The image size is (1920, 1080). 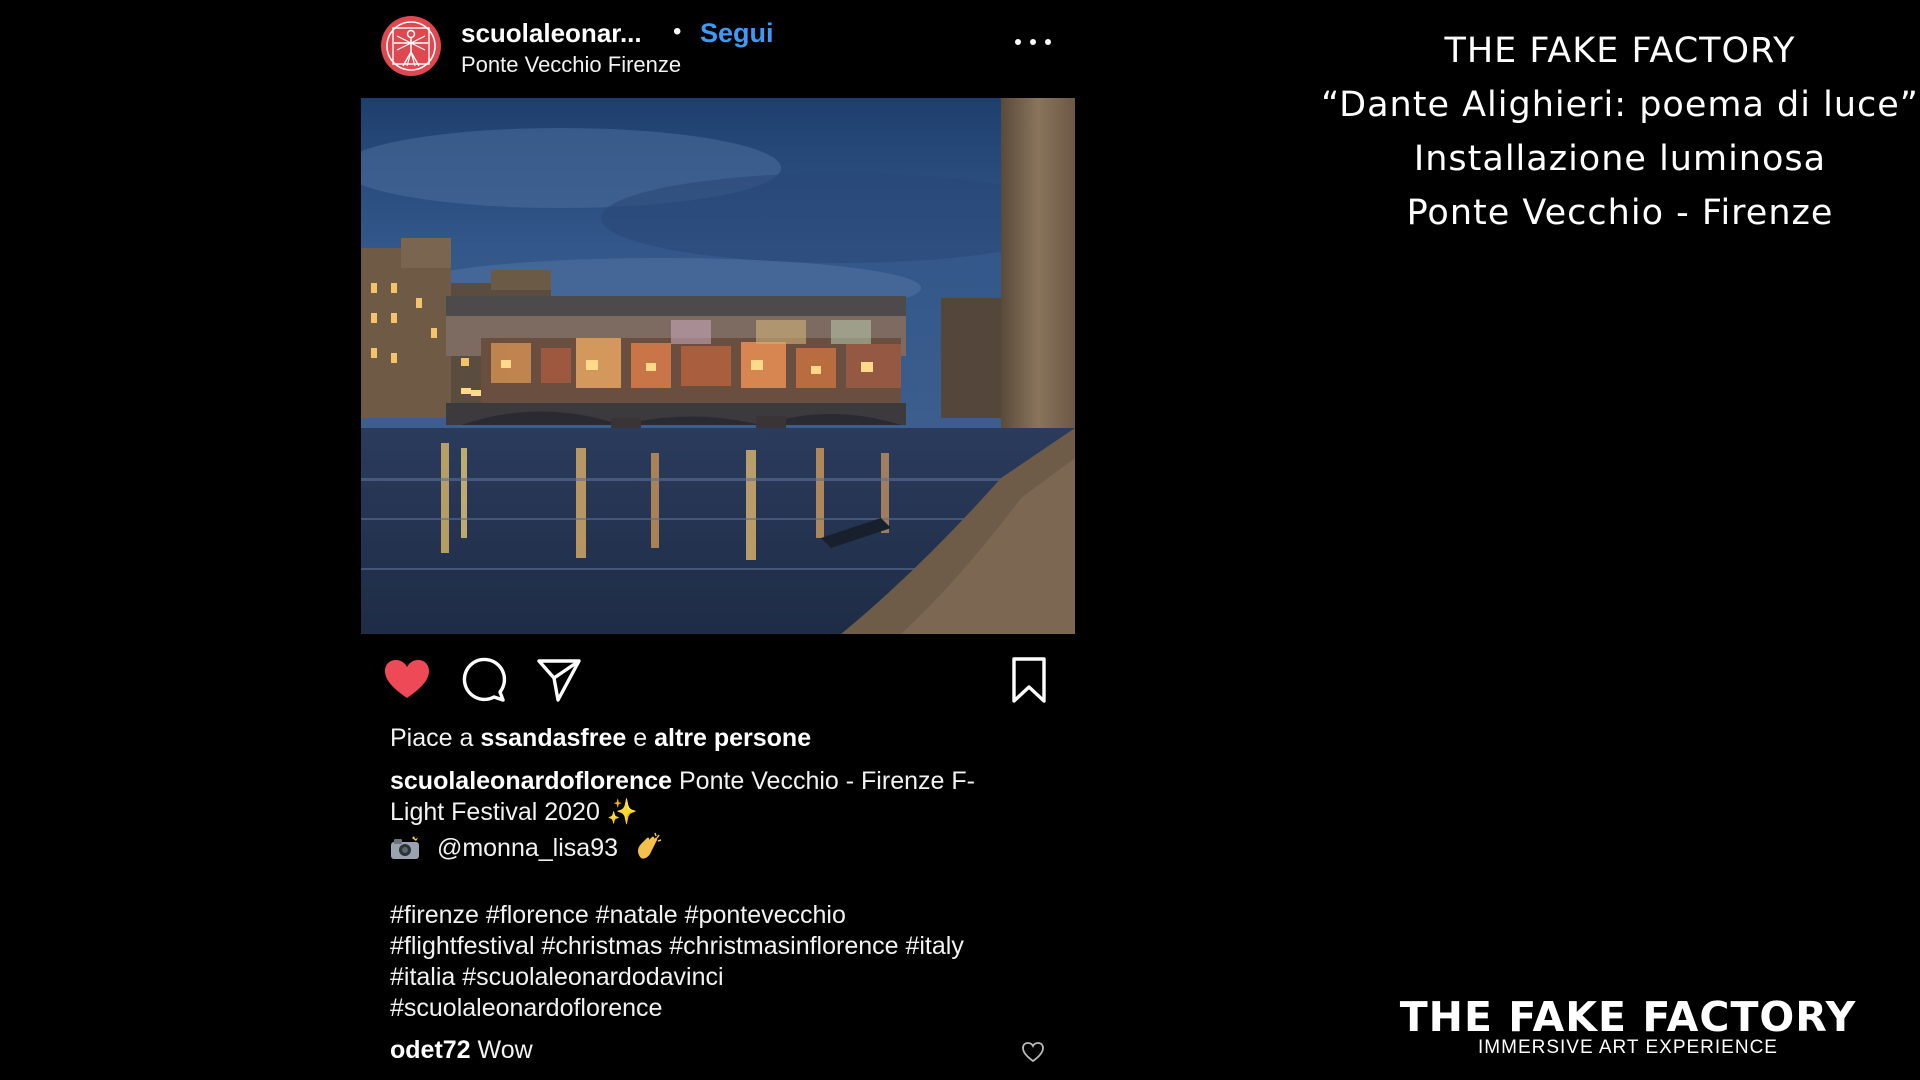 What do you see at coordinates (531, 781) in the screenshot?
I see `caption-username: scuolaleonardoflorence` at bounding box center [531, 781].